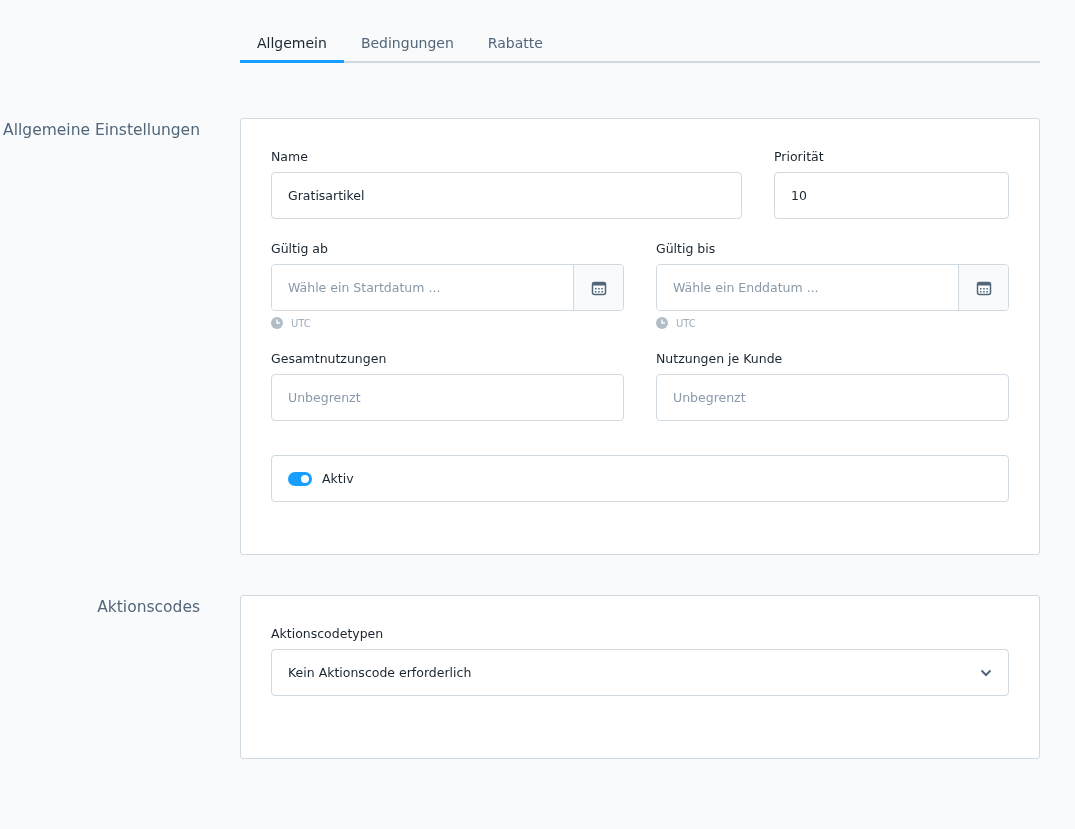 This screenshot has width=1075, height=829. Describe the element at coordinates (686, 248) in the screenshot. I see `field-label: Gültig bis` at that location.